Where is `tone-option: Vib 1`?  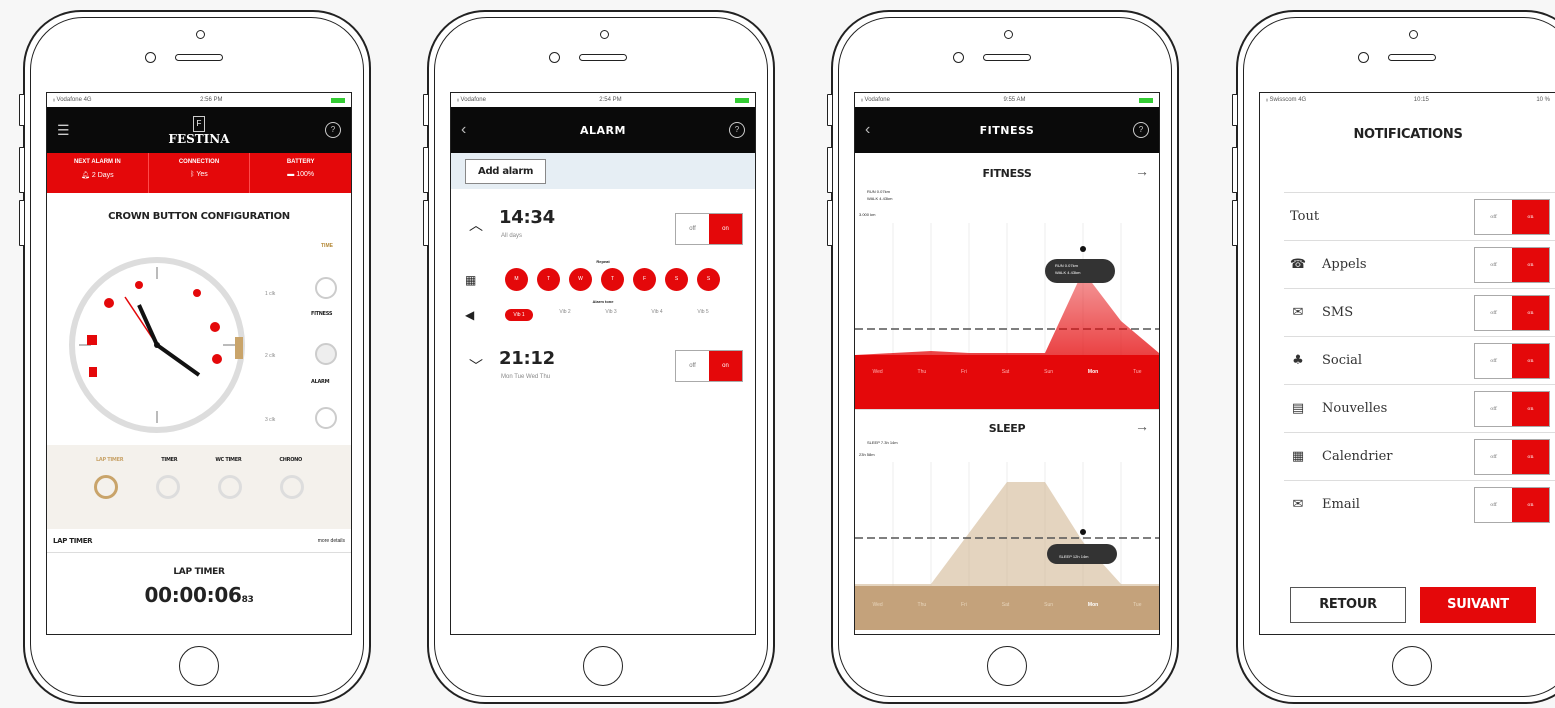
tone-option: Vib 1 is located at coordinates (519, 315).